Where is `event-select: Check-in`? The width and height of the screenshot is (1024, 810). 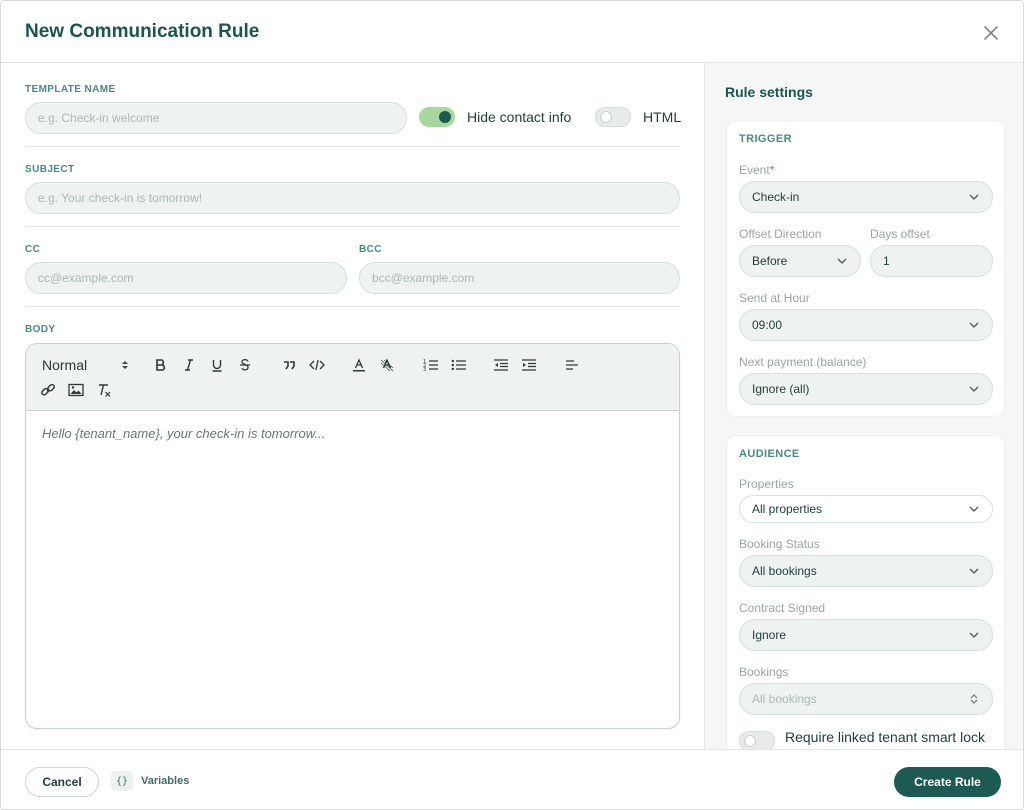
event-select: Check-in is located at coordinates (866, 197).